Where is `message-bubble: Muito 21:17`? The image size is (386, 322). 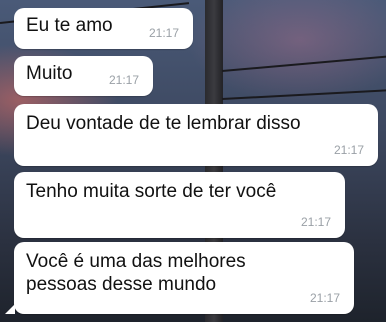 message-bubble: Muito 21:17 is located at coordinates (83, 76).